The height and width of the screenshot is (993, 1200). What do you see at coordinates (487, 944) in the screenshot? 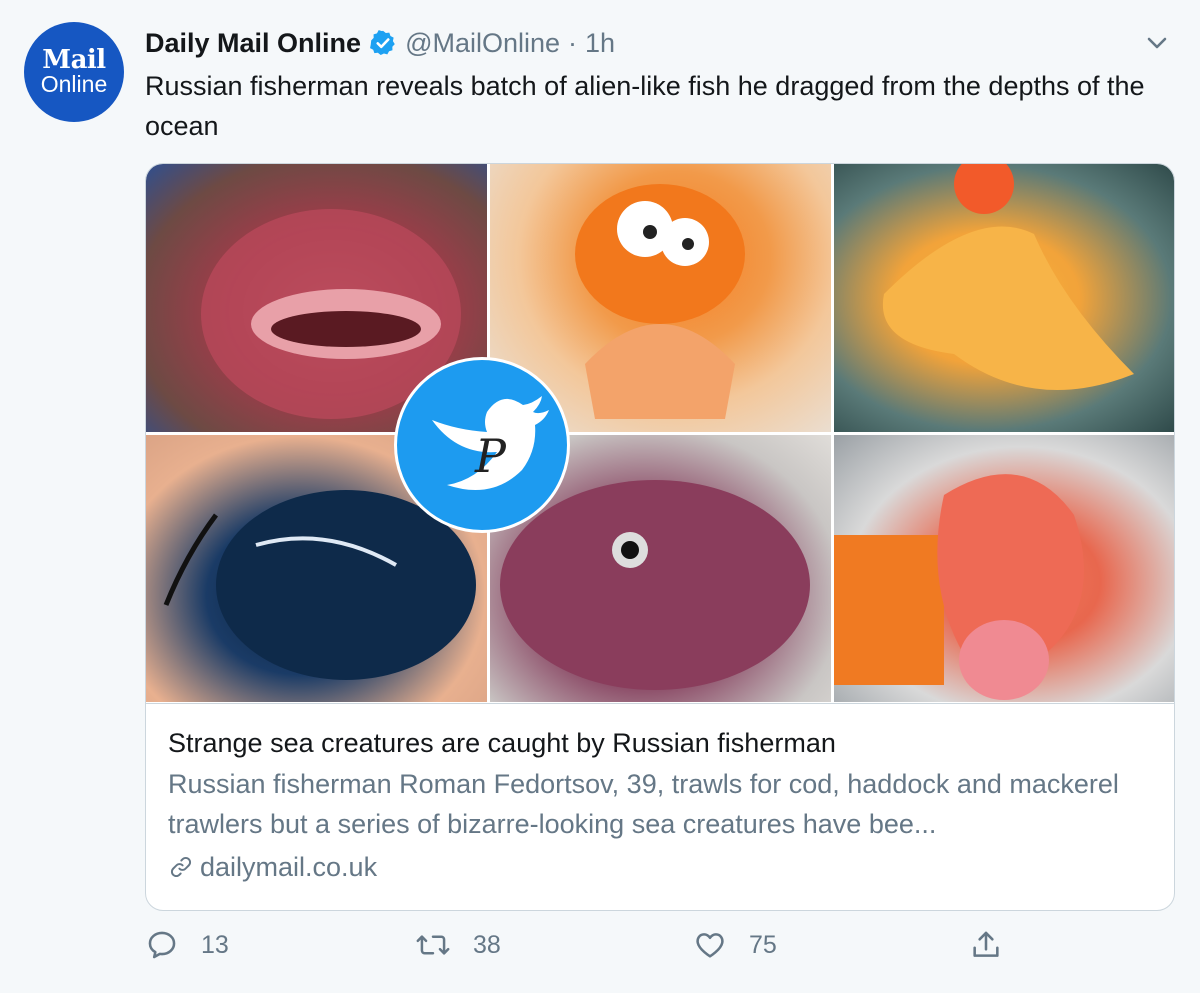
I see `retweet-count: 38` at bounding box center [487, 944].